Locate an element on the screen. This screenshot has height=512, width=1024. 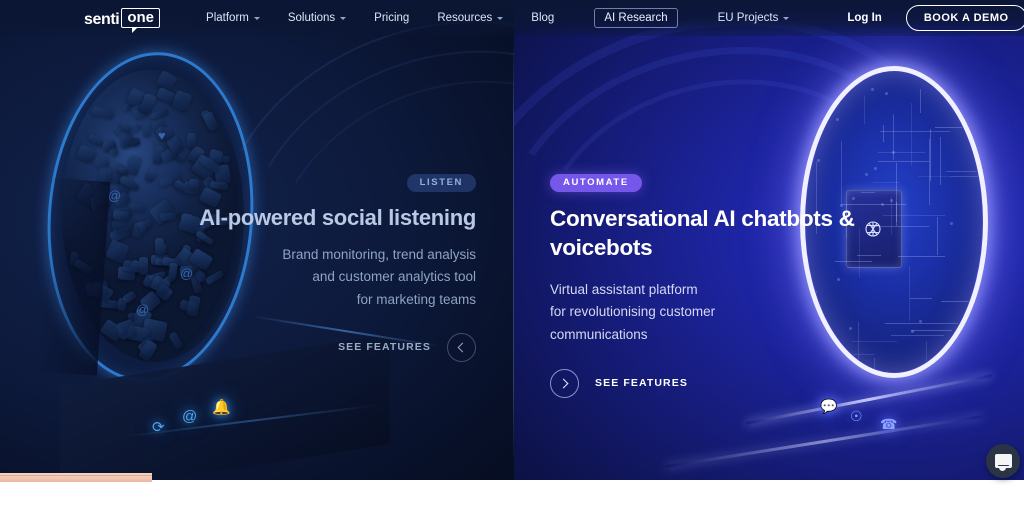
nav-item-platform: Platform is located at coordinates (233, 18).